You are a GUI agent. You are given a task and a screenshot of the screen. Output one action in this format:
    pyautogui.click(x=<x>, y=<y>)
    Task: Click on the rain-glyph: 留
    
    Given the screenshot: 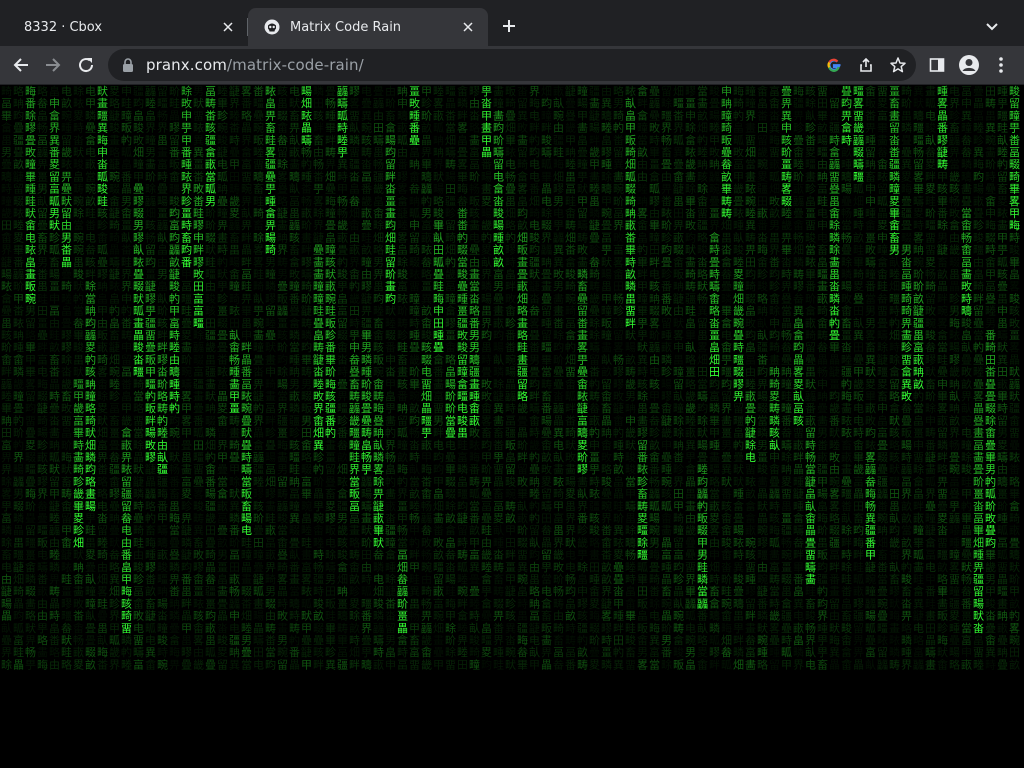 What is the action you would take?
    pyautogui.click(x=546, y=555)
    